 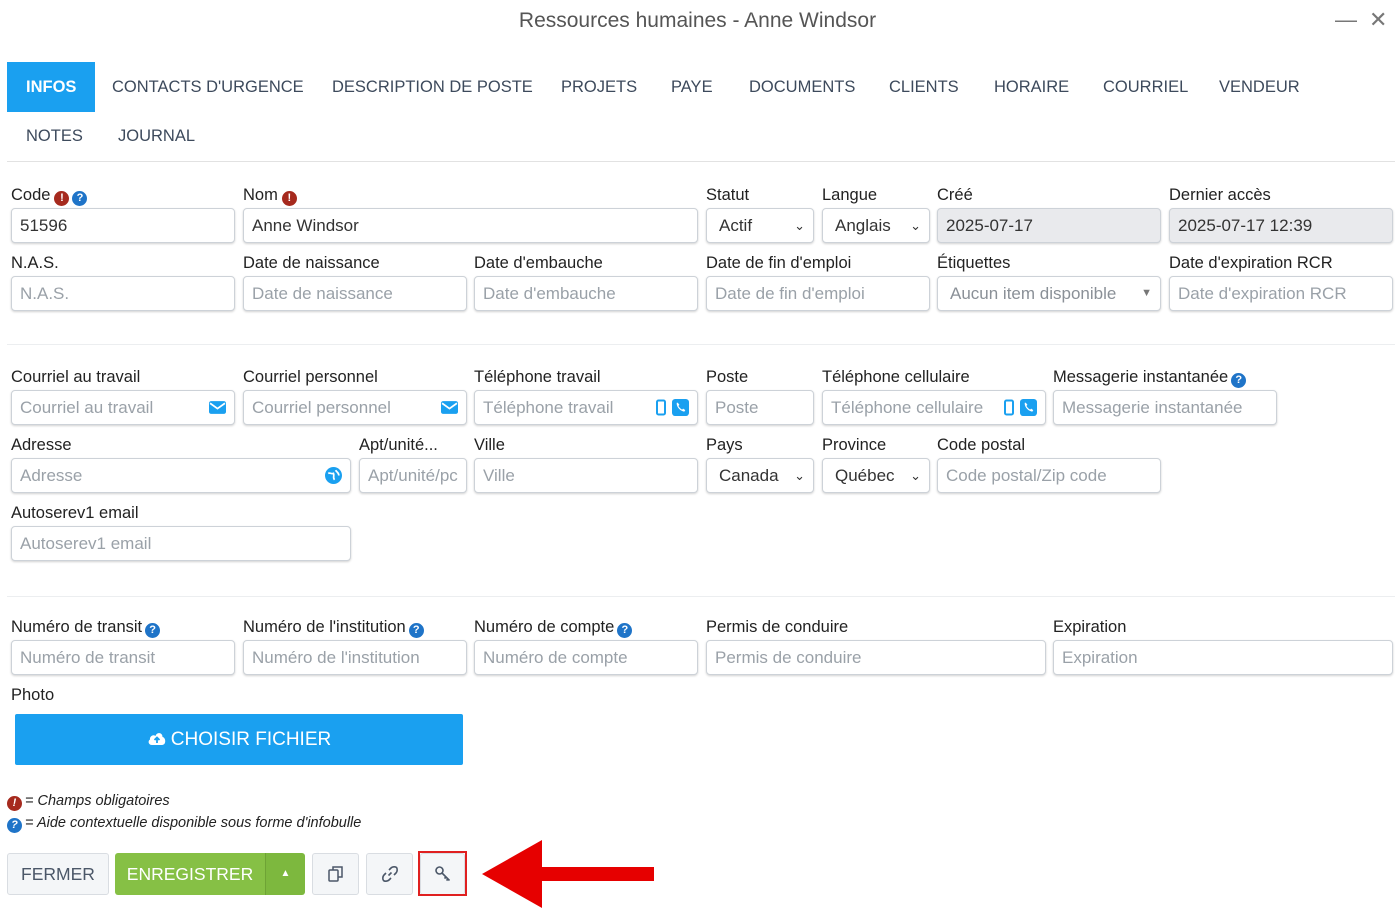 I want to click on etiquettes-label: Étiquettes, so click(x=974, y=263).